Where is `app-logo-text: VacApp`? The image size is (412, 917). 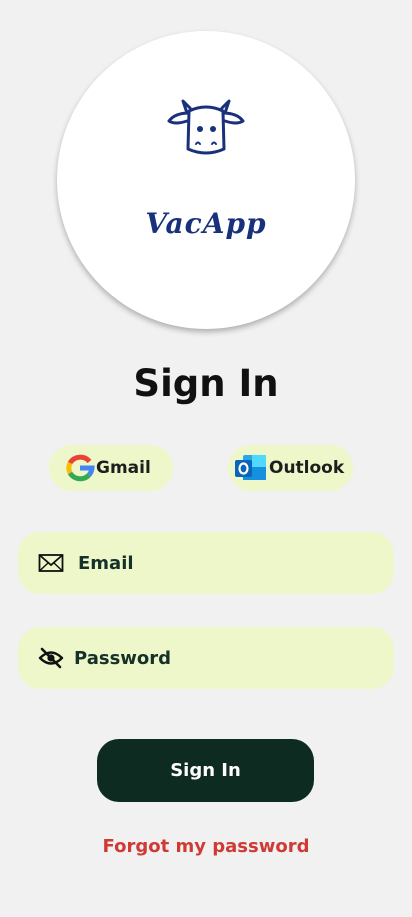 app-logo-text: VacApp is located at coordinates (206, 223).